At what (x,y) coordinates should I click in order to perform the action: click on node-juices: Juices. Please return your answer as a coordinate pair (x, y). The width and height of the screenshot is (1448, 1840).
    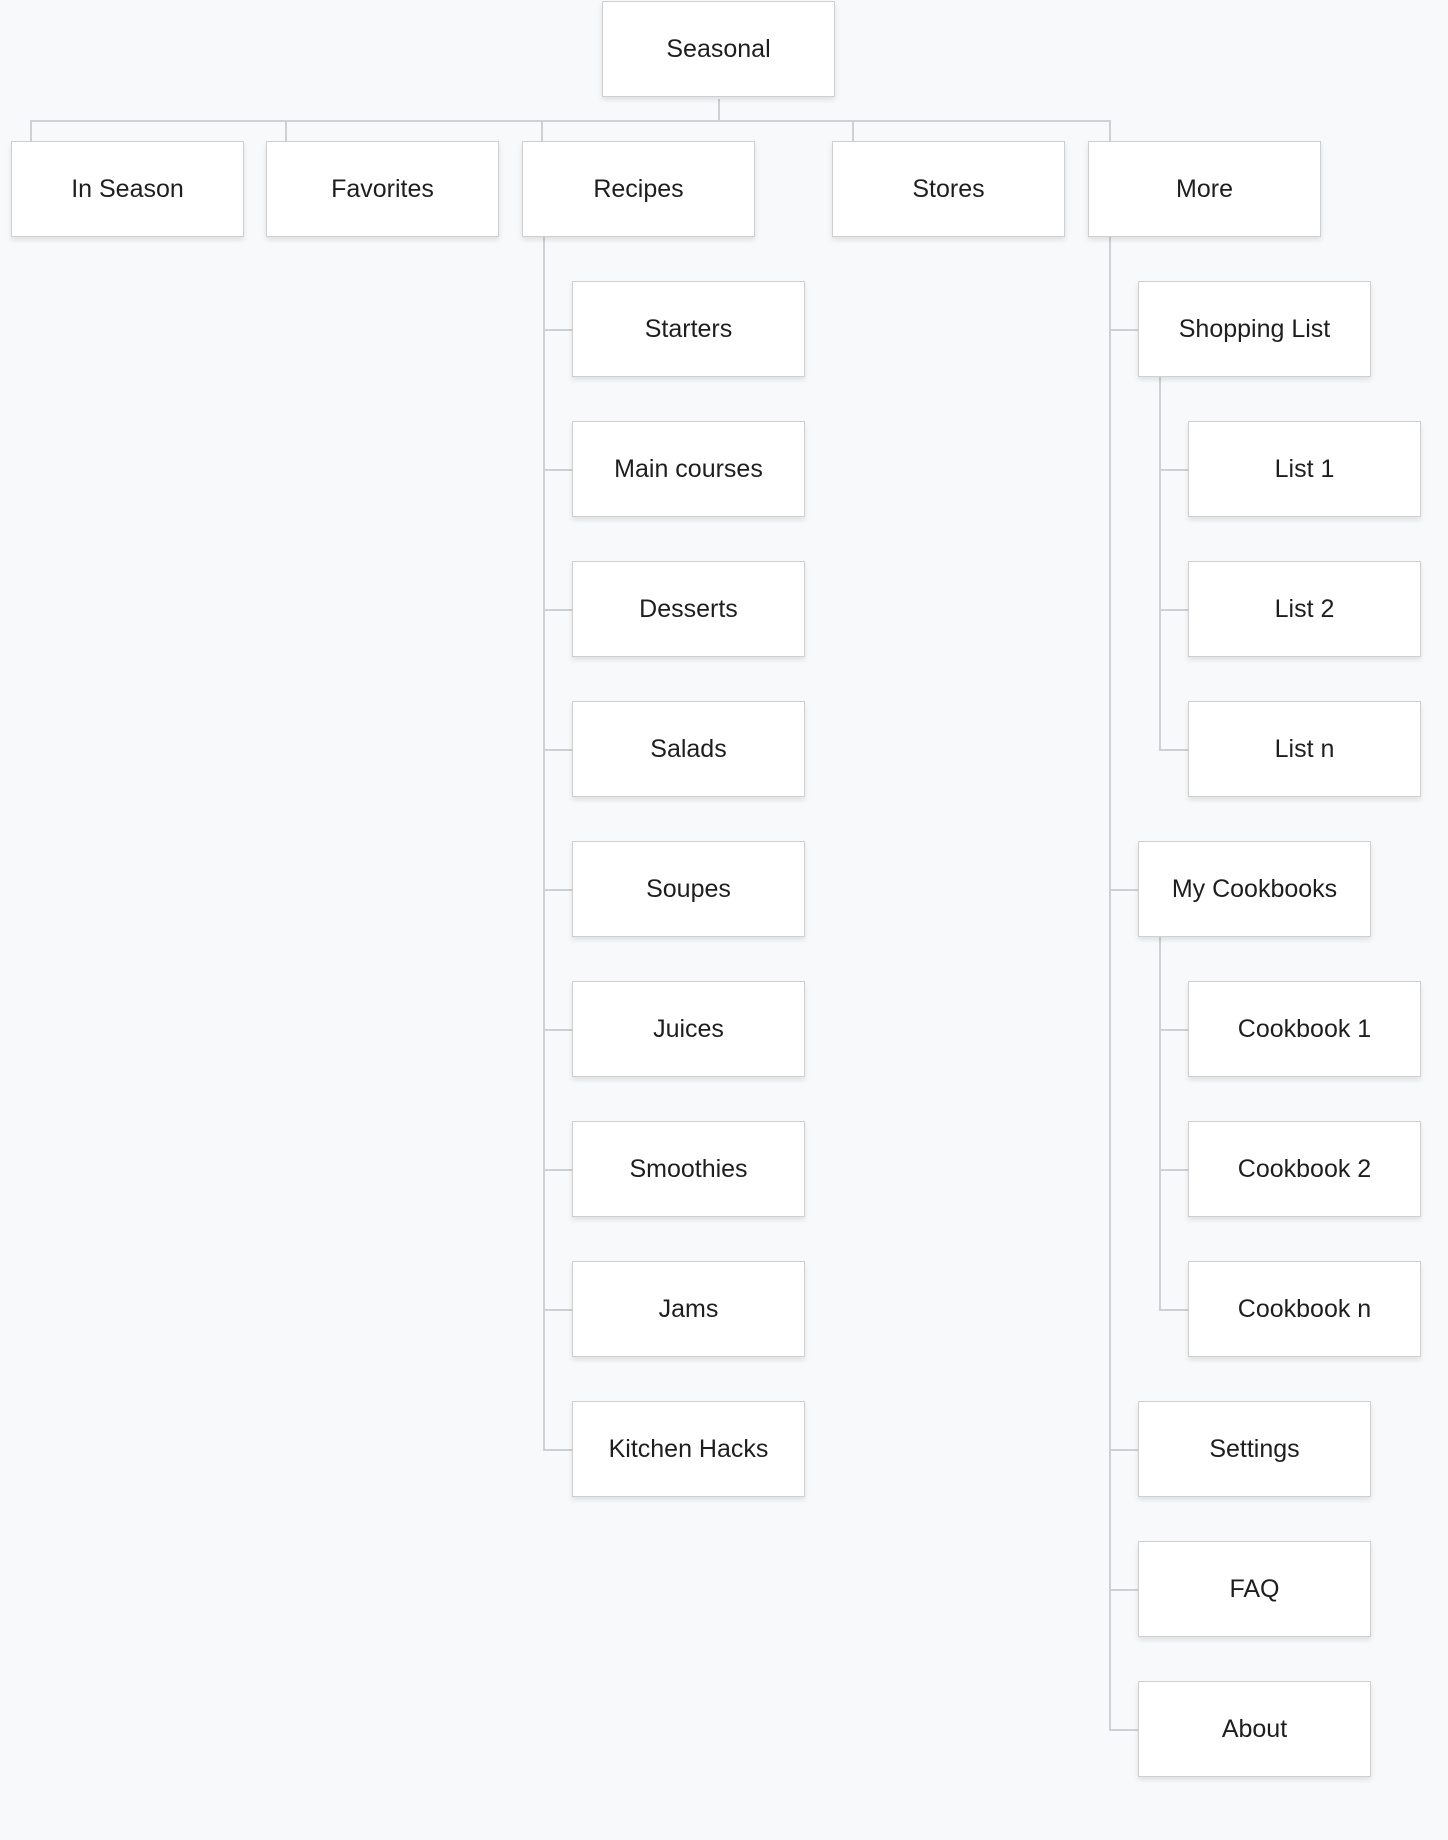
    Looking at the image, I should click on (688, 1029).